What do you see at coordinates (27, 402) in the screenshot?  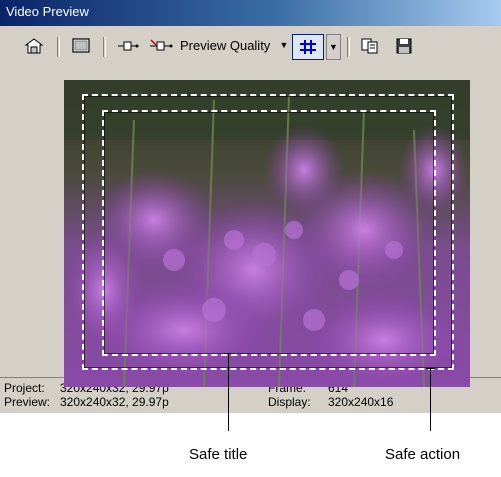 I see `preview-label: Preview:` at bounding box center [27, 402].